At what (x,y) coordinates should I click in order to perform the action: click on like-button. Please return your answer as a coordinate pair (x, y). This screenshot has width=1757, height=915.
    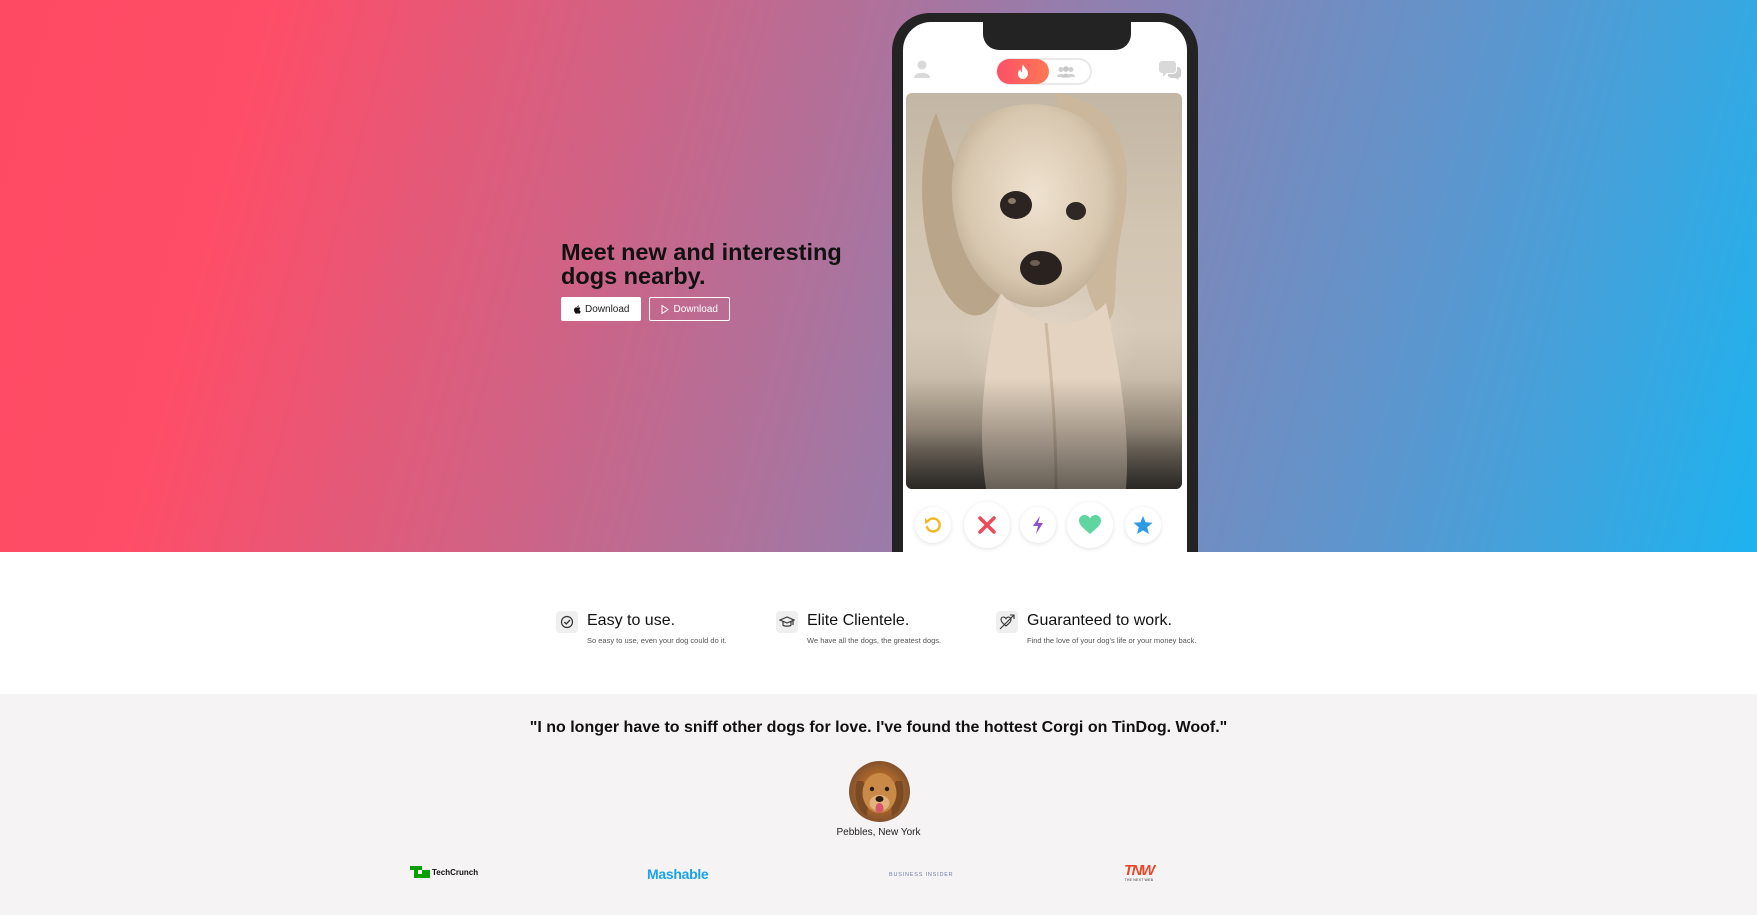
    Looking at the image, I should click on (1090, 525).